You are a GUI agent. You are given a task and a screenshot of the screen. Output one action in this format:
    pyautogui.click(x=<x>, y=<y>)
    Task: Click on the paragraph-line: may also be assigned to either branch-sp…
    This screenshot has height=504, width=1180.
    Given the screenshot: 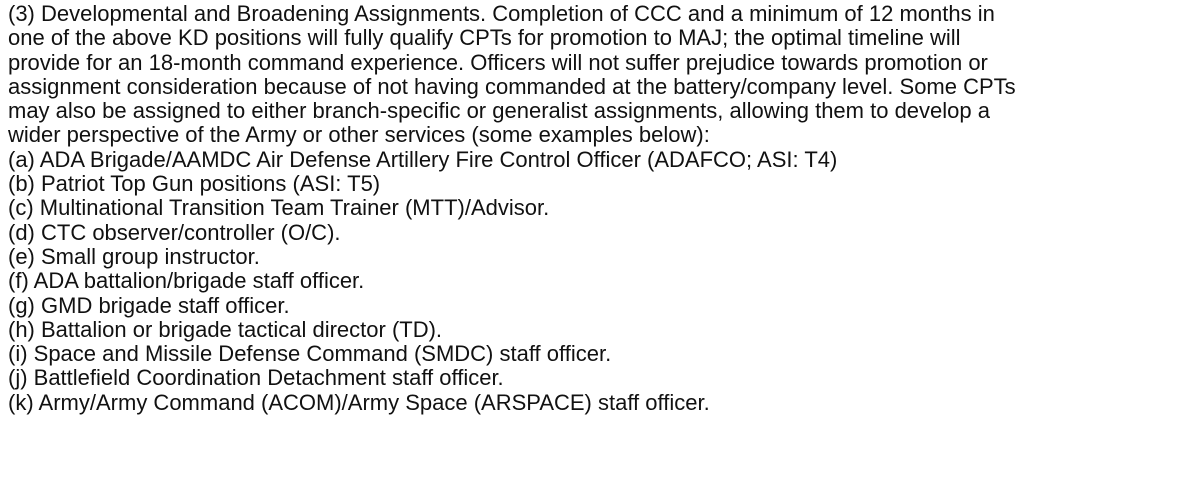 What is the action you would take?
    pyautogui.click(x=499, y=111)
    